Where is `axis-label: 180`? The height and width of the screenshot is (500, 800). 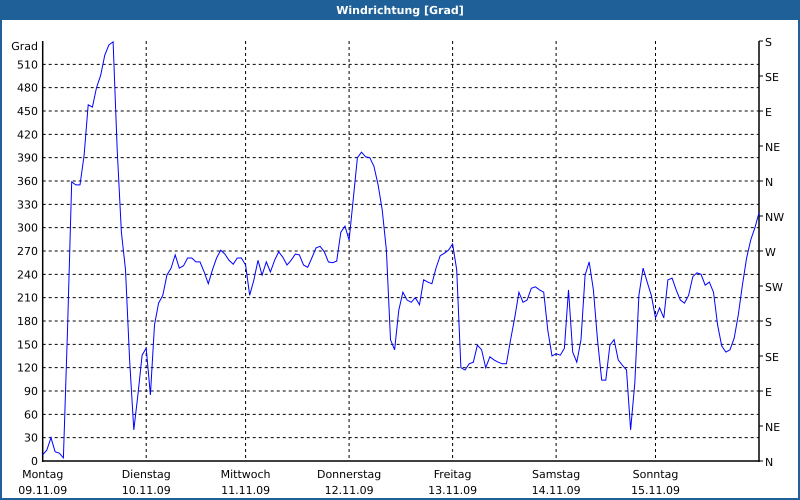 axis-label: 180 is located at coordinates (27, 321).